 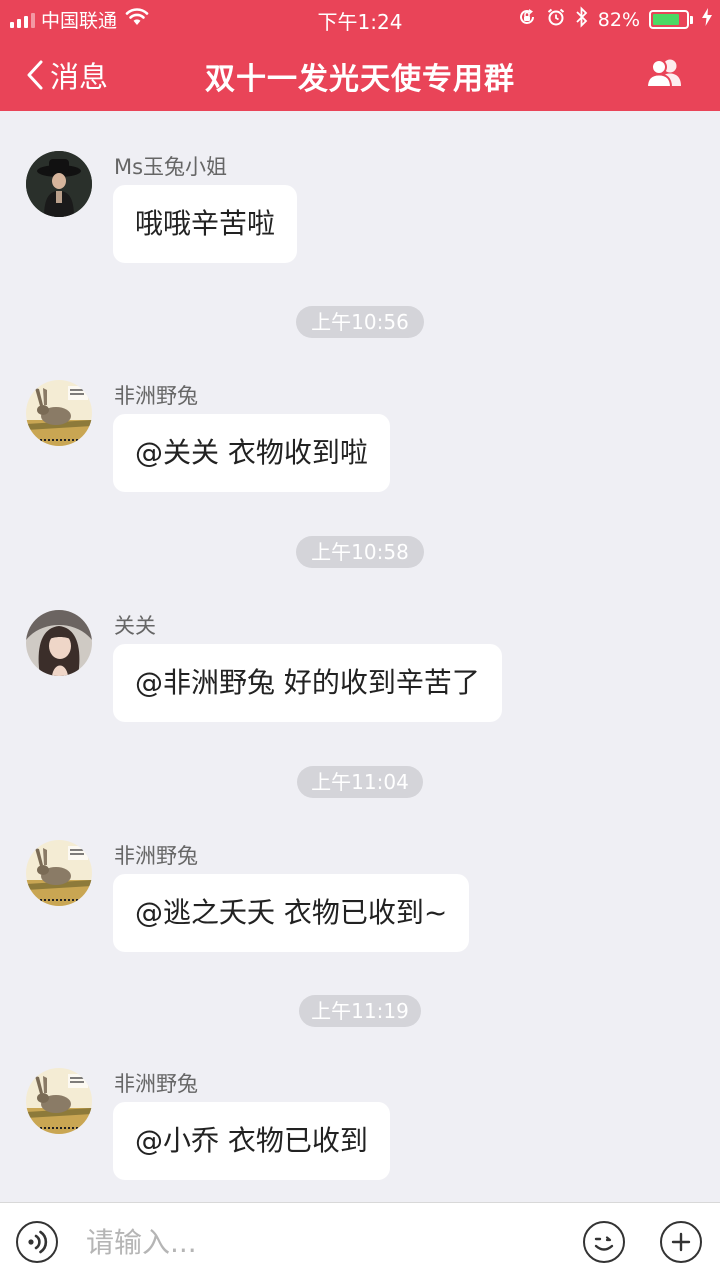 I want to click on plus-icon, so click(x=681, y=1242).